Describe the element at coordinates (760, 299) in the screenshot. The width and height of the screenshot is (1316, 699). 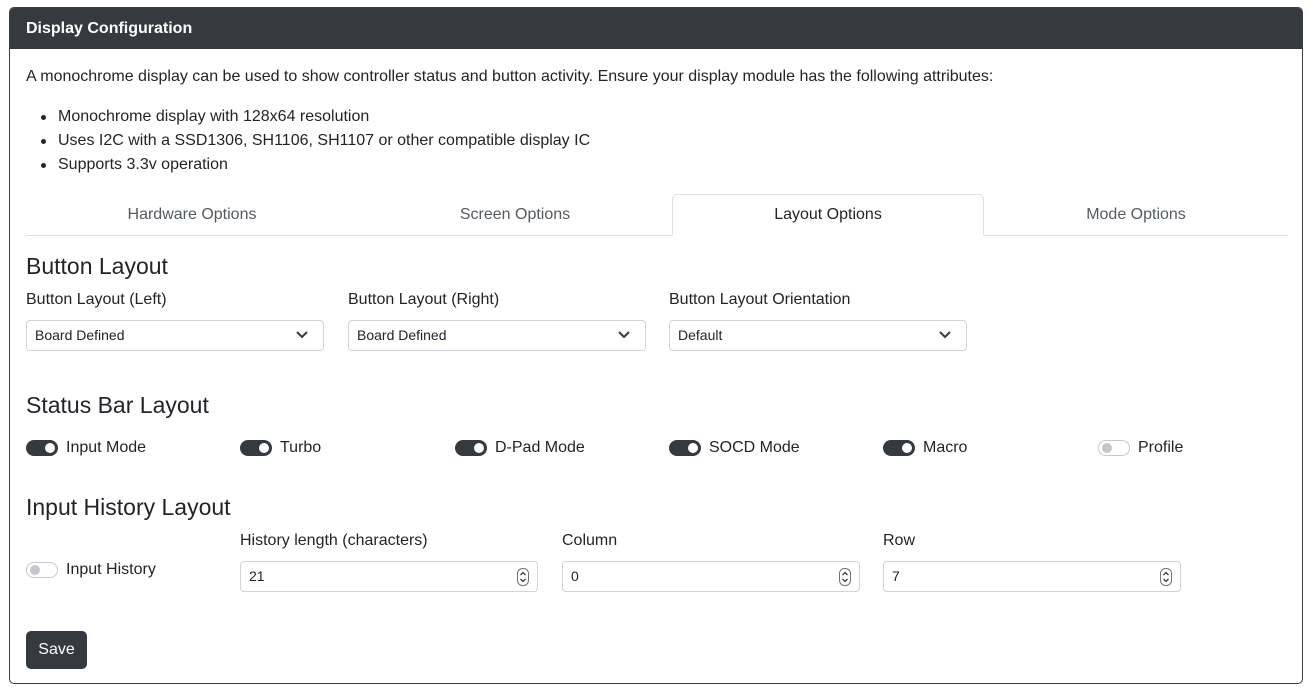
I see `button-layout-orientation-label: Button Layout Orientation` at that location.